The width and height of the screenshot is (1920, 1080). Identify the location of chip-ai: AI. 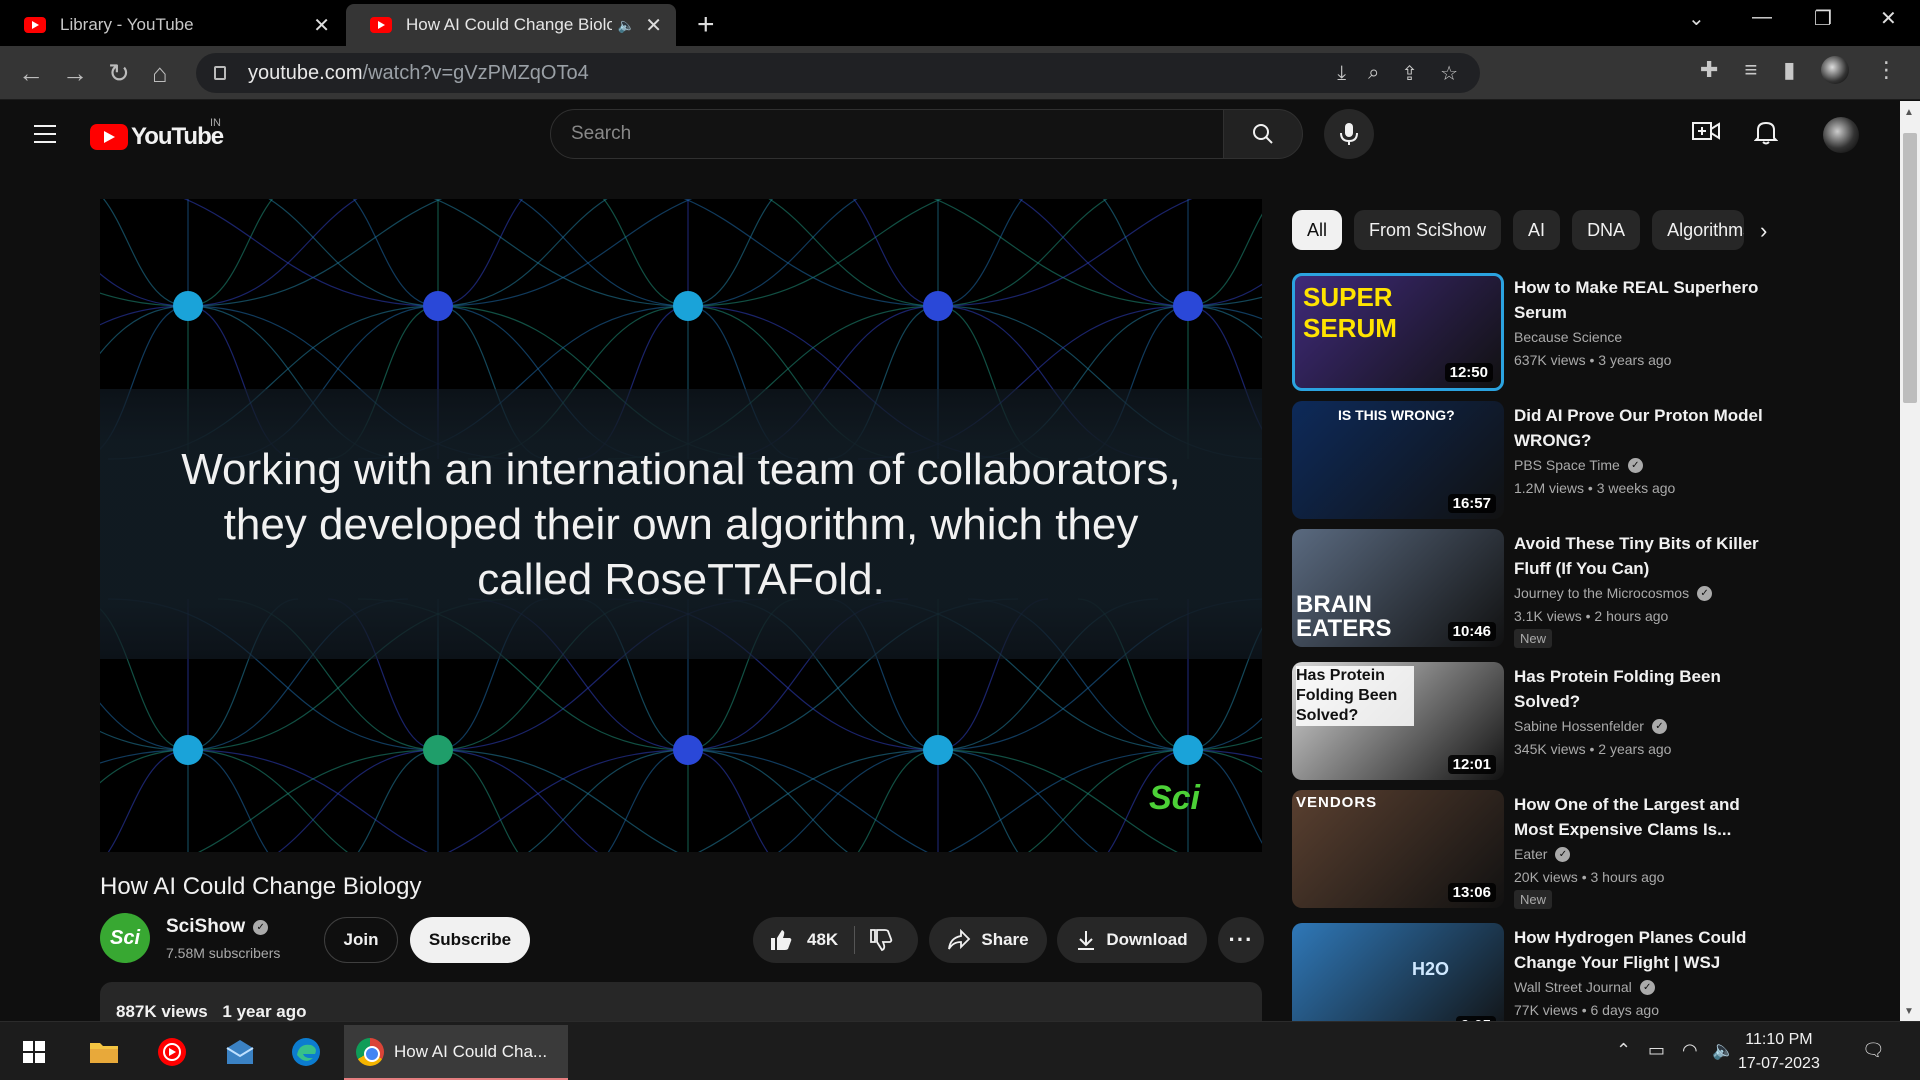
(1537, 230).